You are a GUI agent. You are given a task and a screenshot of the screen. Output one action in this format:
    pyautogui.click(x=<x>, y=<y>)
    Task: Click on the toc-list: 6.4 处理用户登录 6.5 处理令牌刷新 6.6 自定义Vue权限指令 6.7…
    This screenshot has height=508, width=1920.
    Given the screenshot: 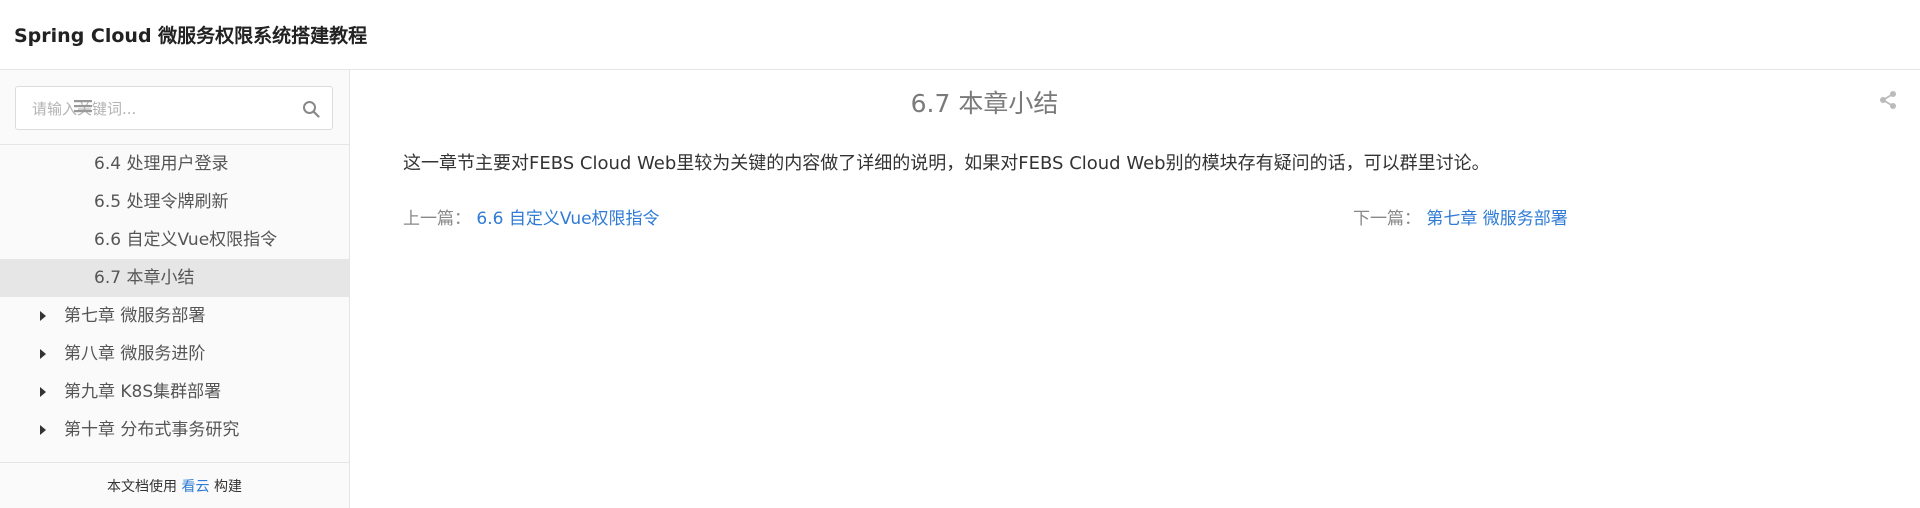 What is the action you would take?
    pyautogui.click(x=174, y=297)
    